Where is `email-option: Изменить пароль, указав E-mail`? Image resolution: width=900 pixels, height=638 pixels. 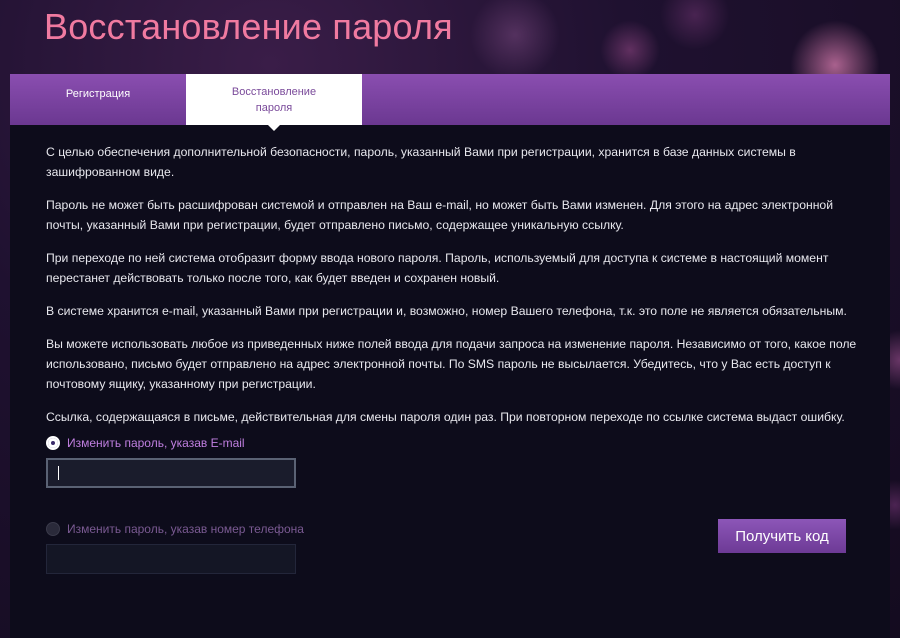 email-option: Изменить пароль, указав E-mail is located at coordinates (145, 443).